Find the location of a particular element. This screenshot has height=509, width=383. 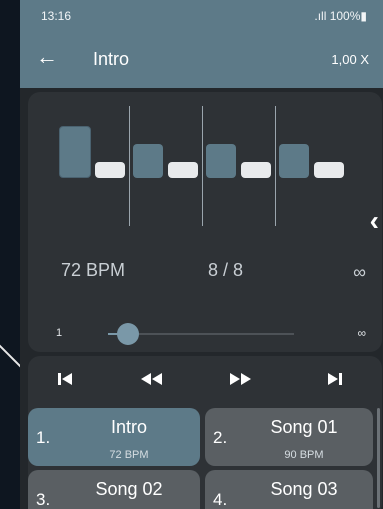

skip-to-start-icon is located at coordinates (65, 381).